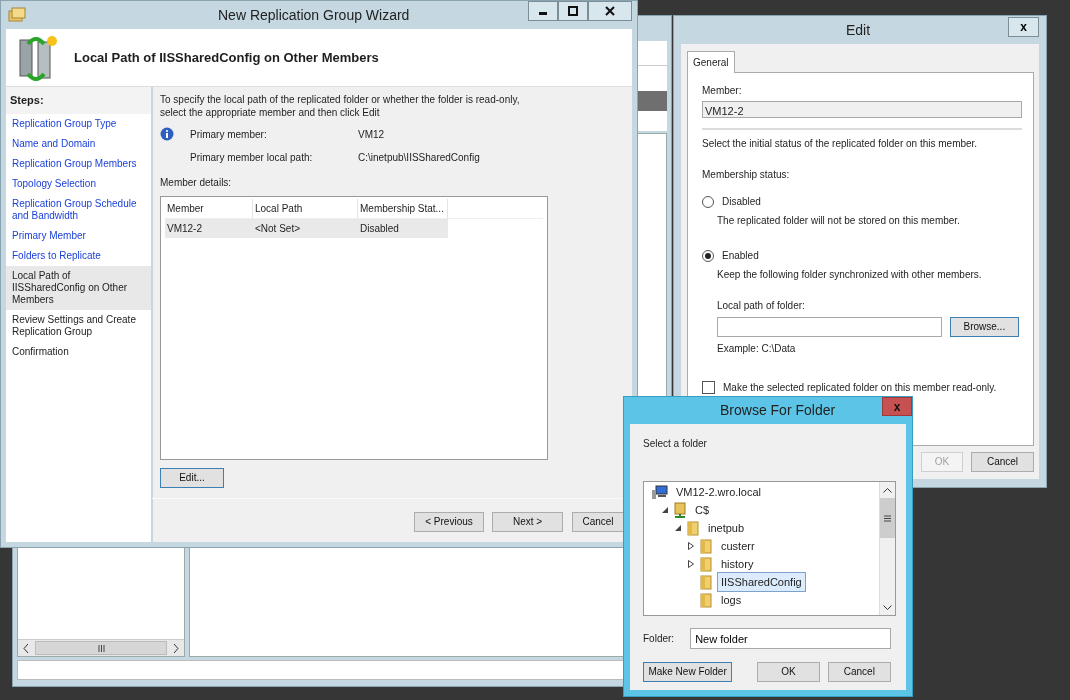  I want to click on minimize-button, so click(543, 11).